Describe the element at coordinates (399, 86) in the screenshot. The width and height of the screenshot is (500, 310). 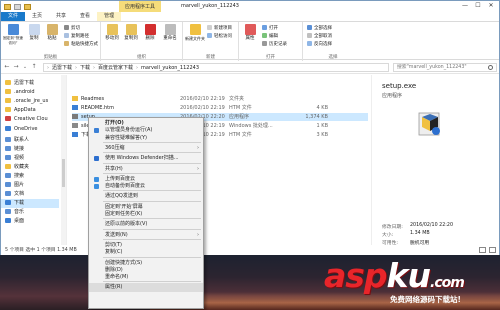
I see `preview-file-name: setup.exe` at that location.